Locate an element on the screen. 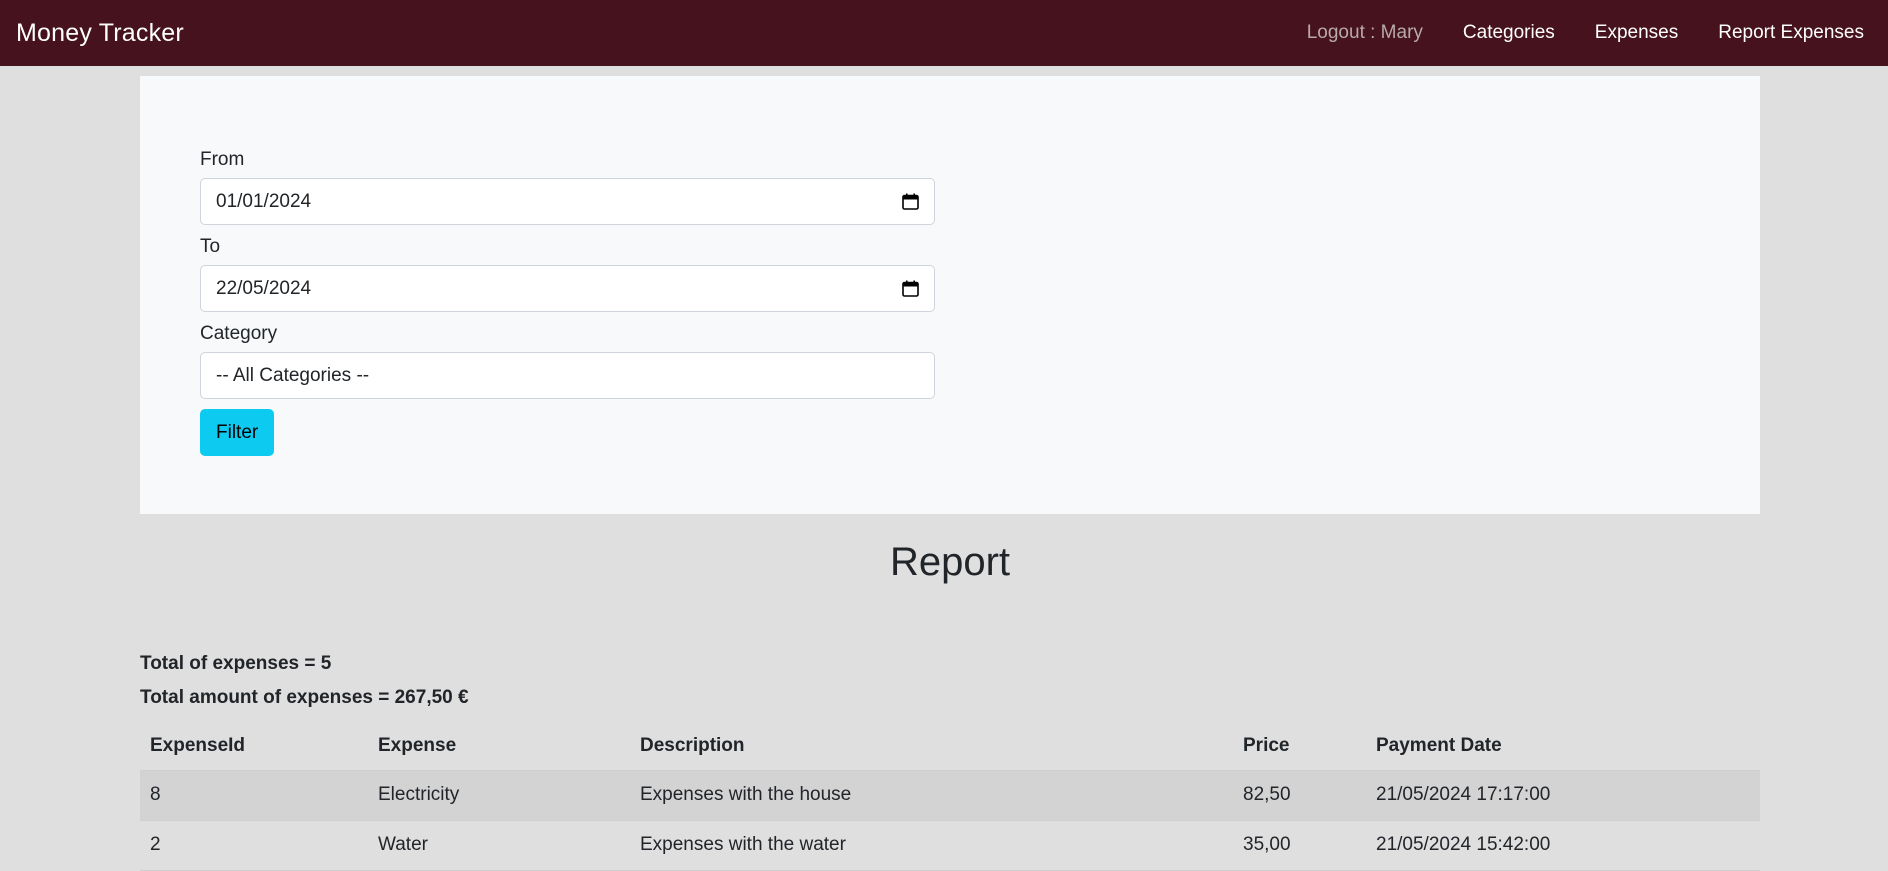  column-header-expense-id: ExpenseId is located at coordinates (254, 746).